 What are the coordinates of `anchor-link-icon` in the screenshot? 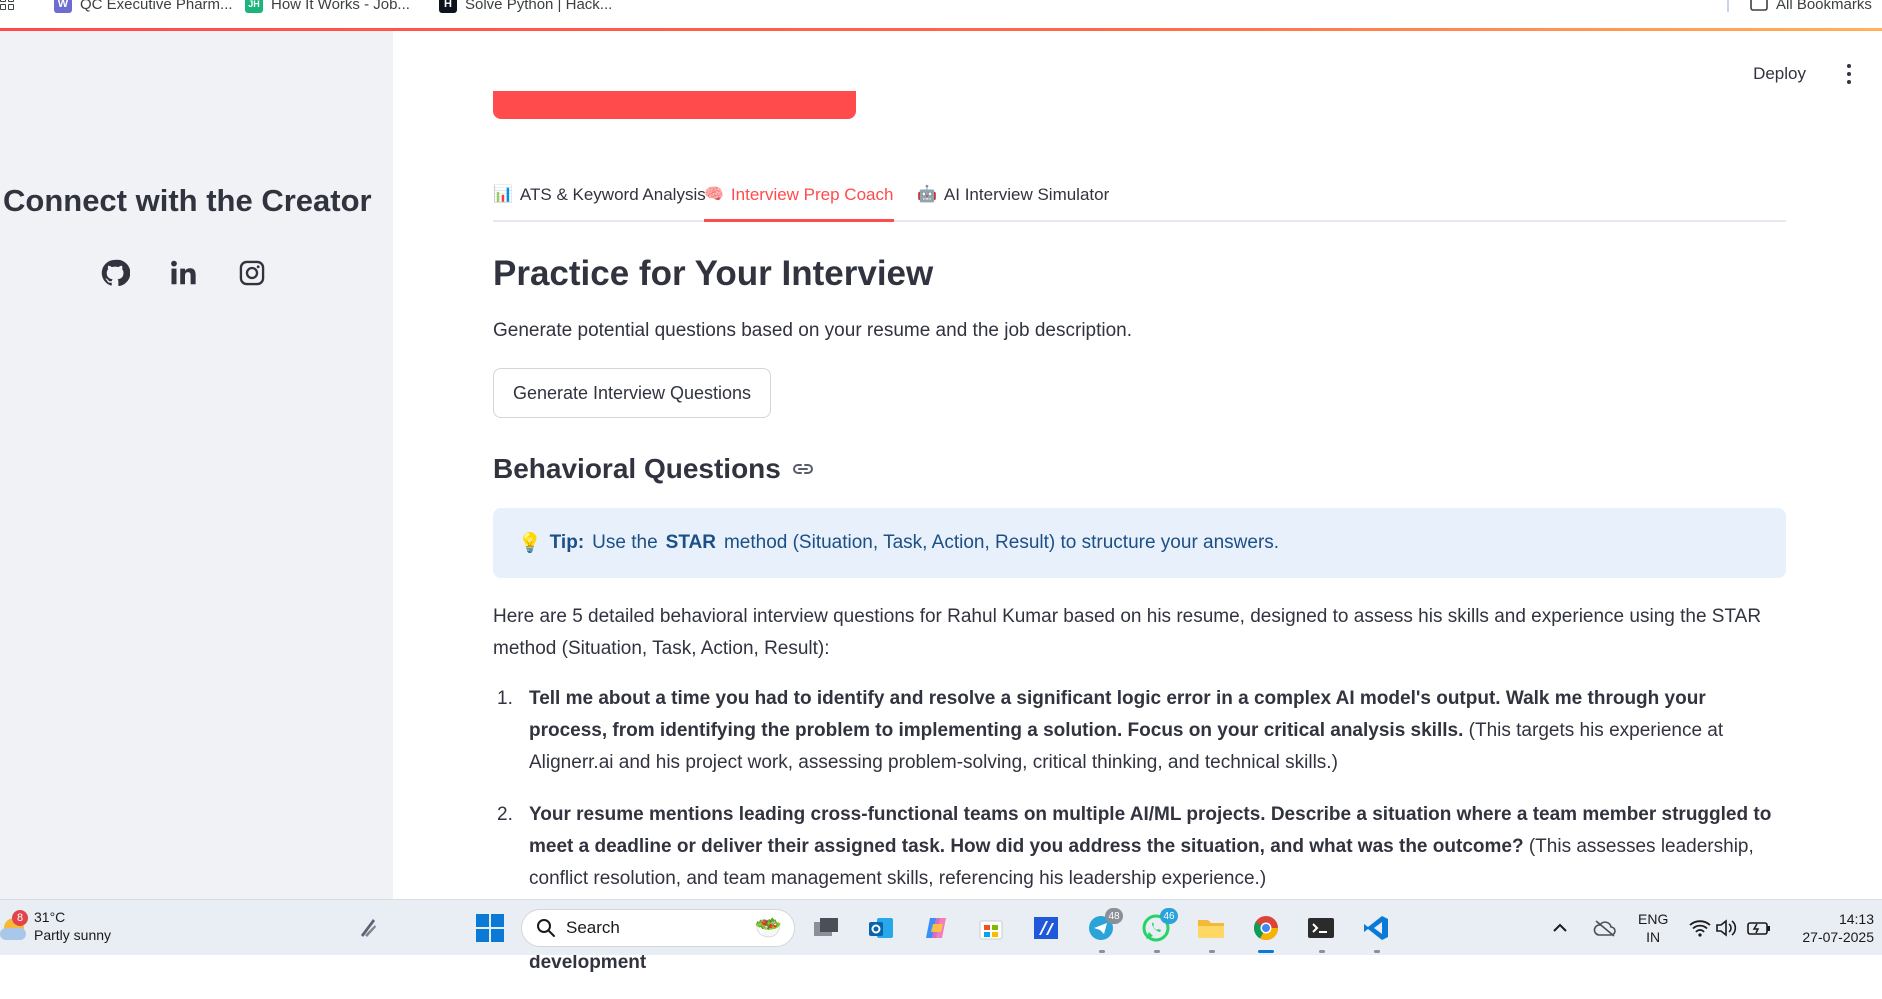 It's located at (803, 469).